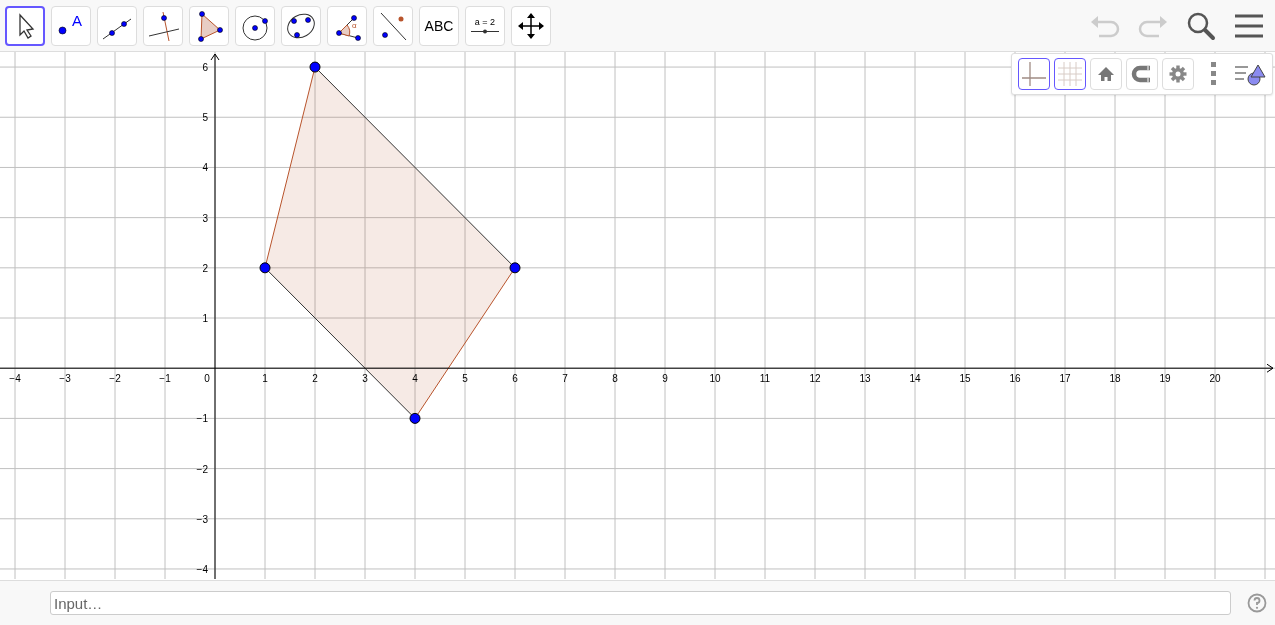  I want to click on reflect-tool-button, so click(393, 25).